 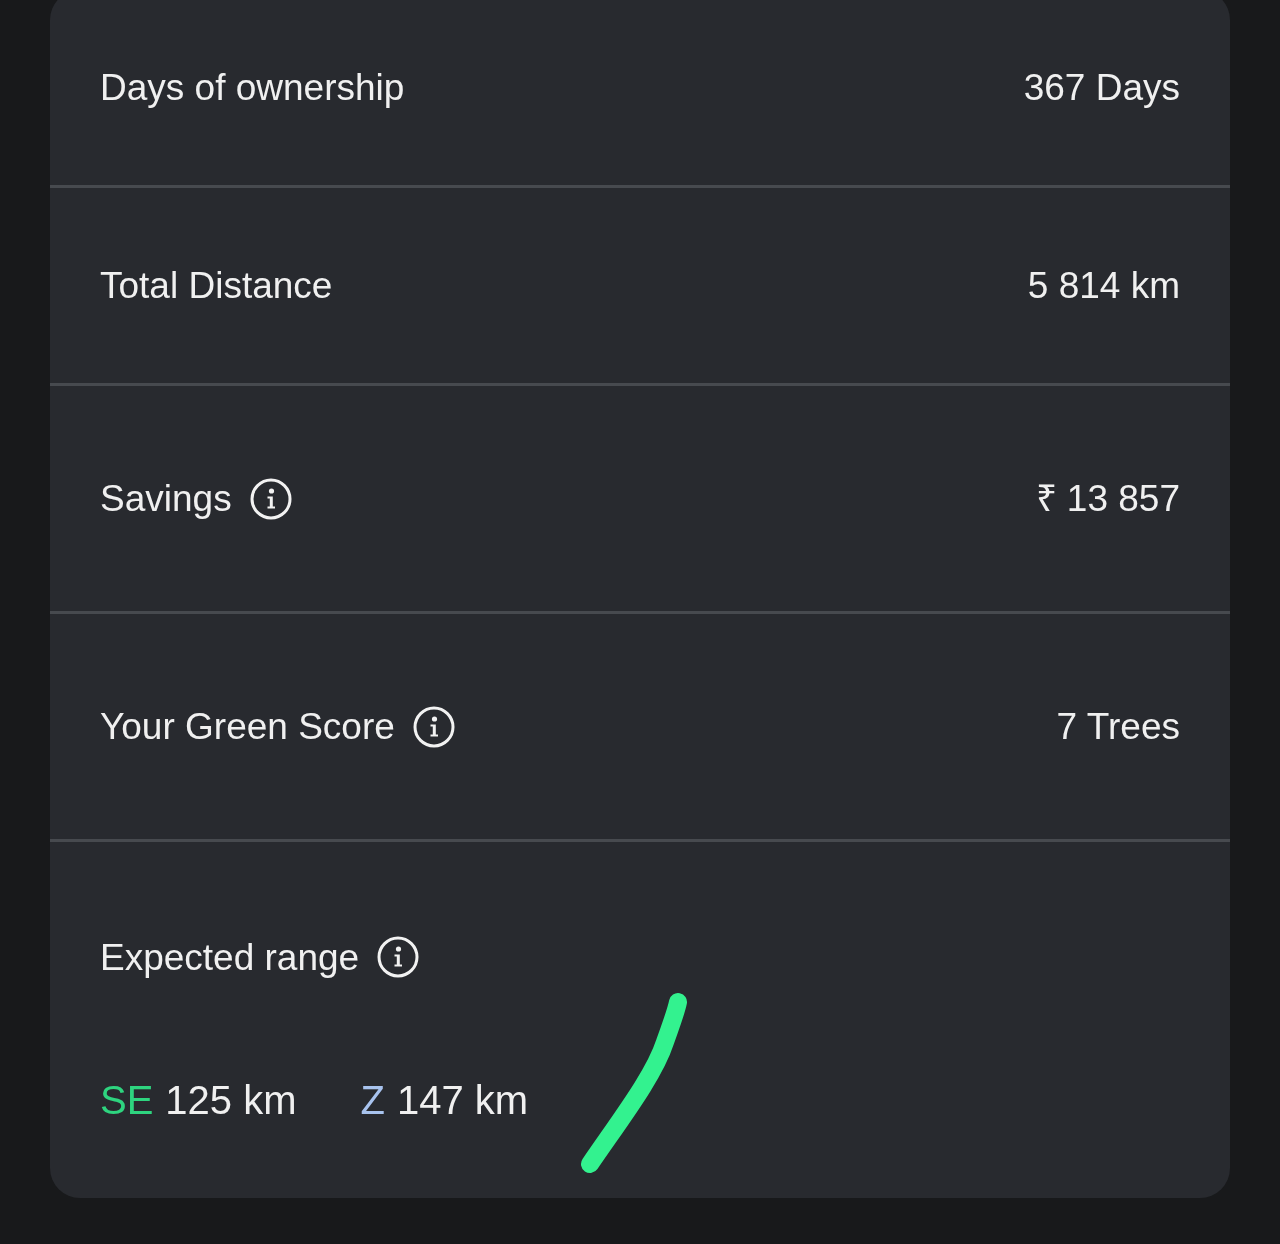 I want to click on stat-value: 367 Days, so click(x=1101, y=87).